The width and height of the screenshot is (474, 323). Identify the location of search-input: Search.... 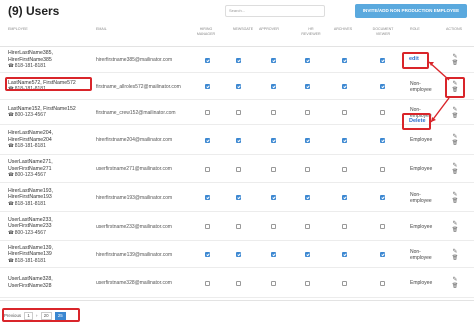
(275, 11).